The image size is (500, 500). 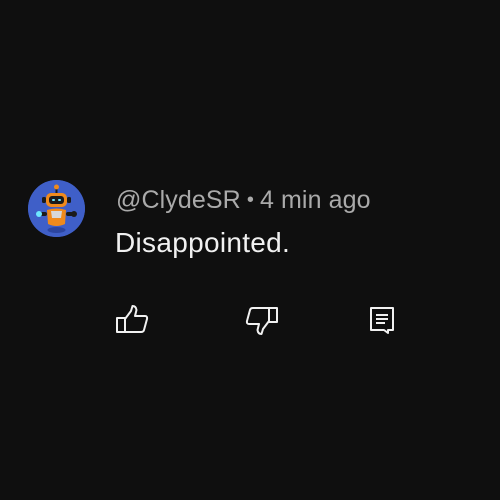 I want to click on reply-button, so click(x=382, y=320).